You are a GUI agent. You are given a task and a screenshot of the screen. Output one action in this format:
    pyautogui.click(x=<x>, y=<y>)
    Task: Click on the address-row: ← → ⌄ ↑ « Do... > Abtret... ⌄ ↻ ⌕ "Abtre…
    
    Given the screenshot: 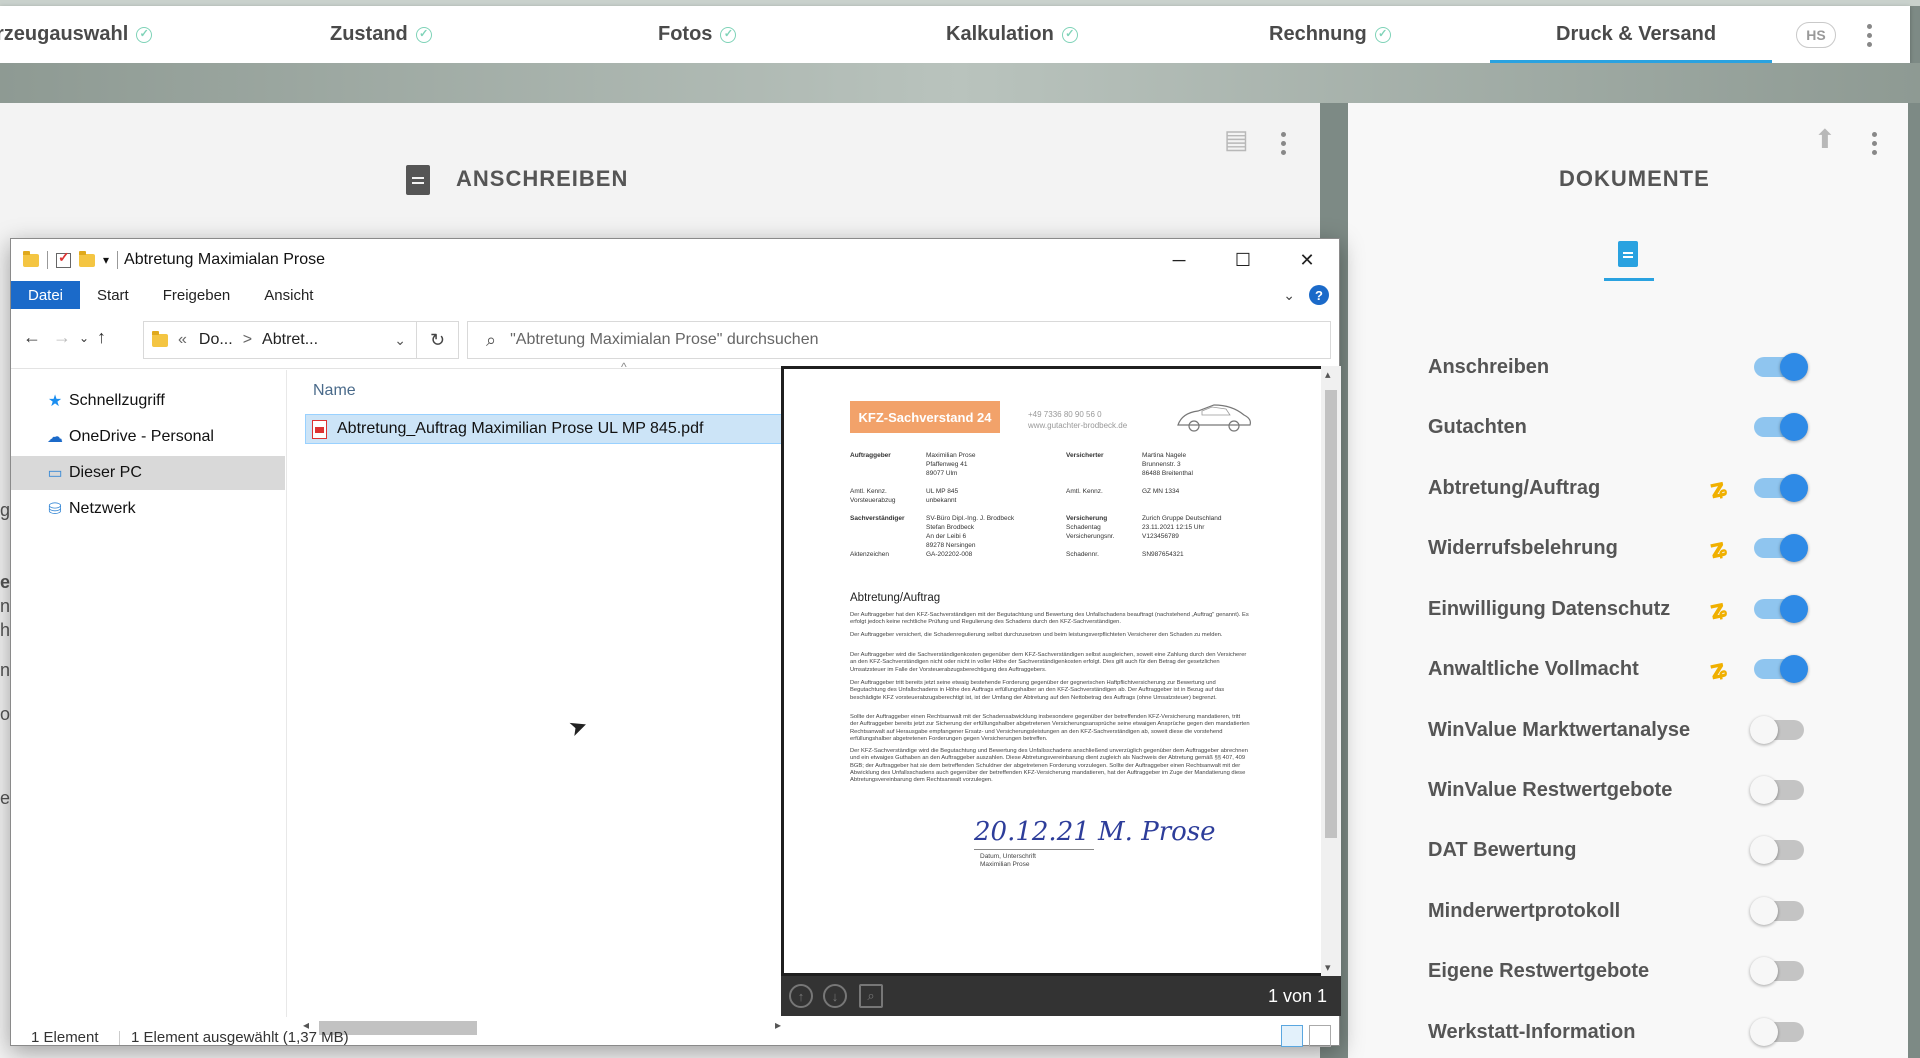 What is the action you would take?
    pyautogui.click(x=675, y=339)
    